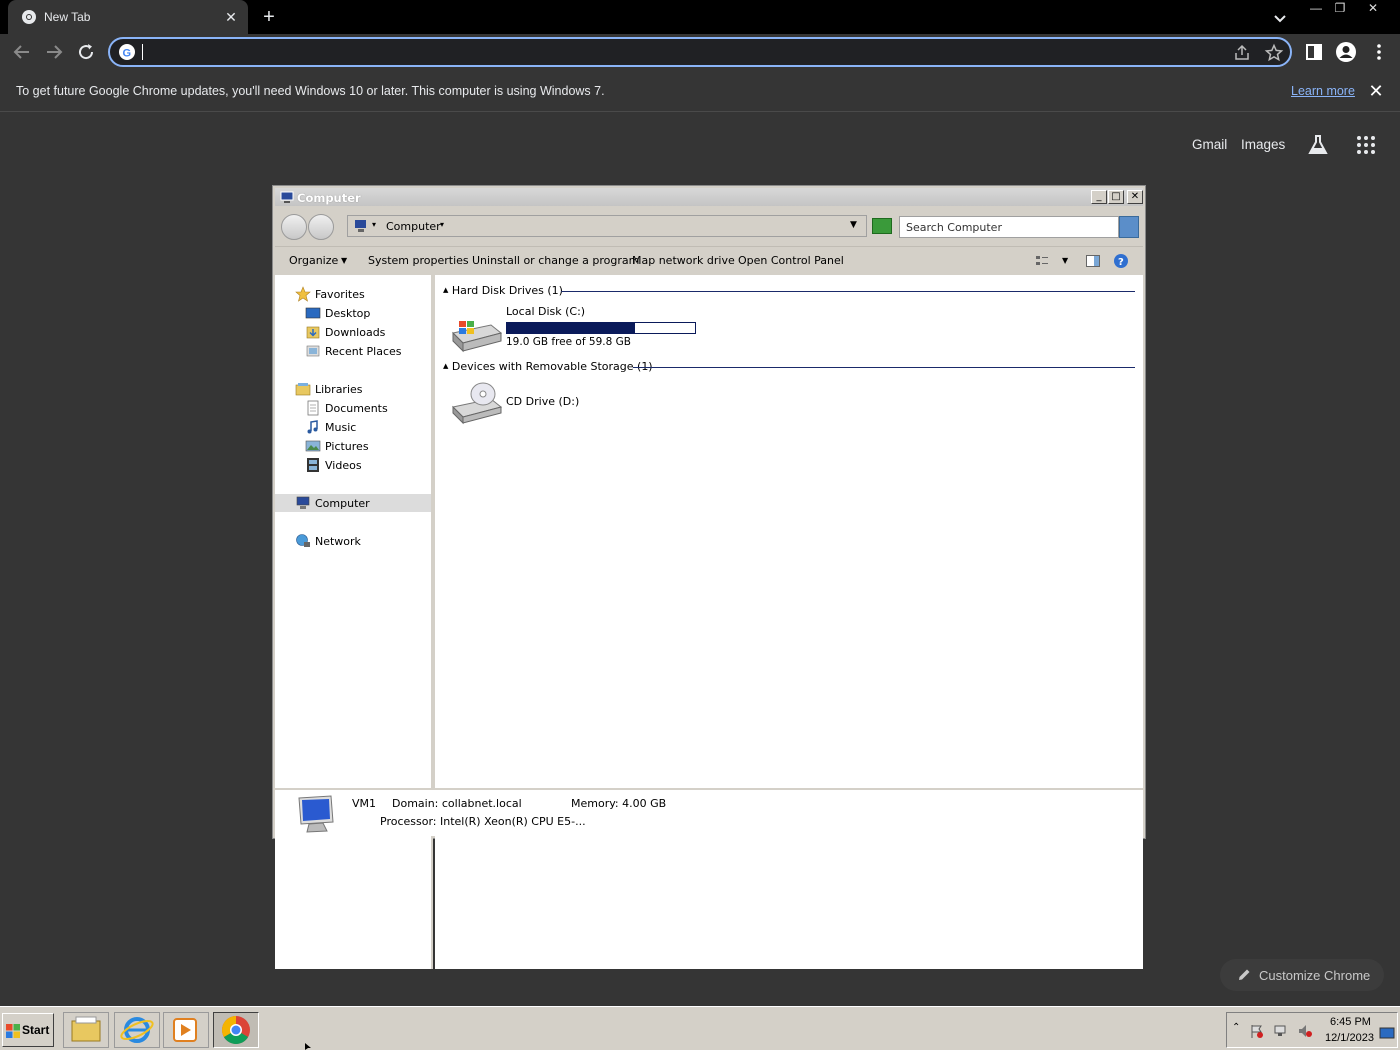 The width and height of the screenshot is (1400, 1050). I want to click on libraries-icon, so click(303, 389).